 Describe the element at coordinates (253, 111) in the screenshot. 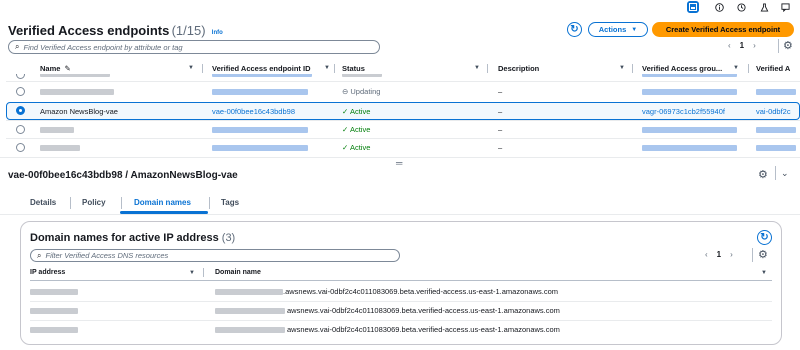

I see `endpoint-id-link: vae-00f0bee16c43bdb98` at that location.